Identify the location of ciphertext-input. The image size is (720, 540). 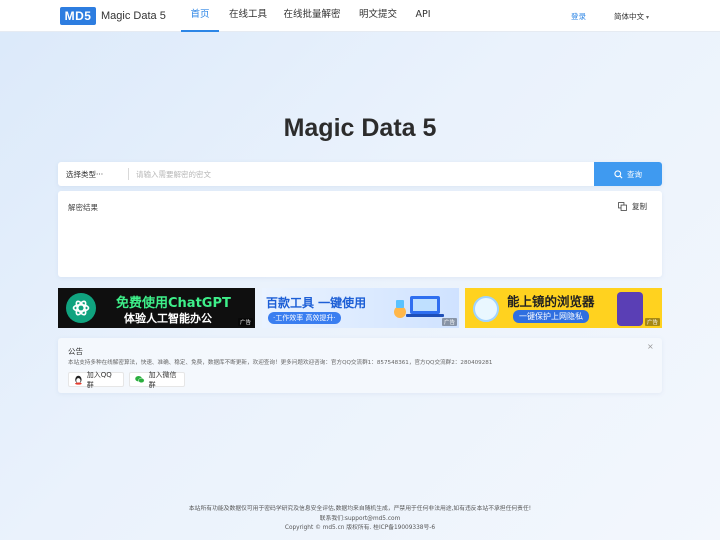
(361, 174).